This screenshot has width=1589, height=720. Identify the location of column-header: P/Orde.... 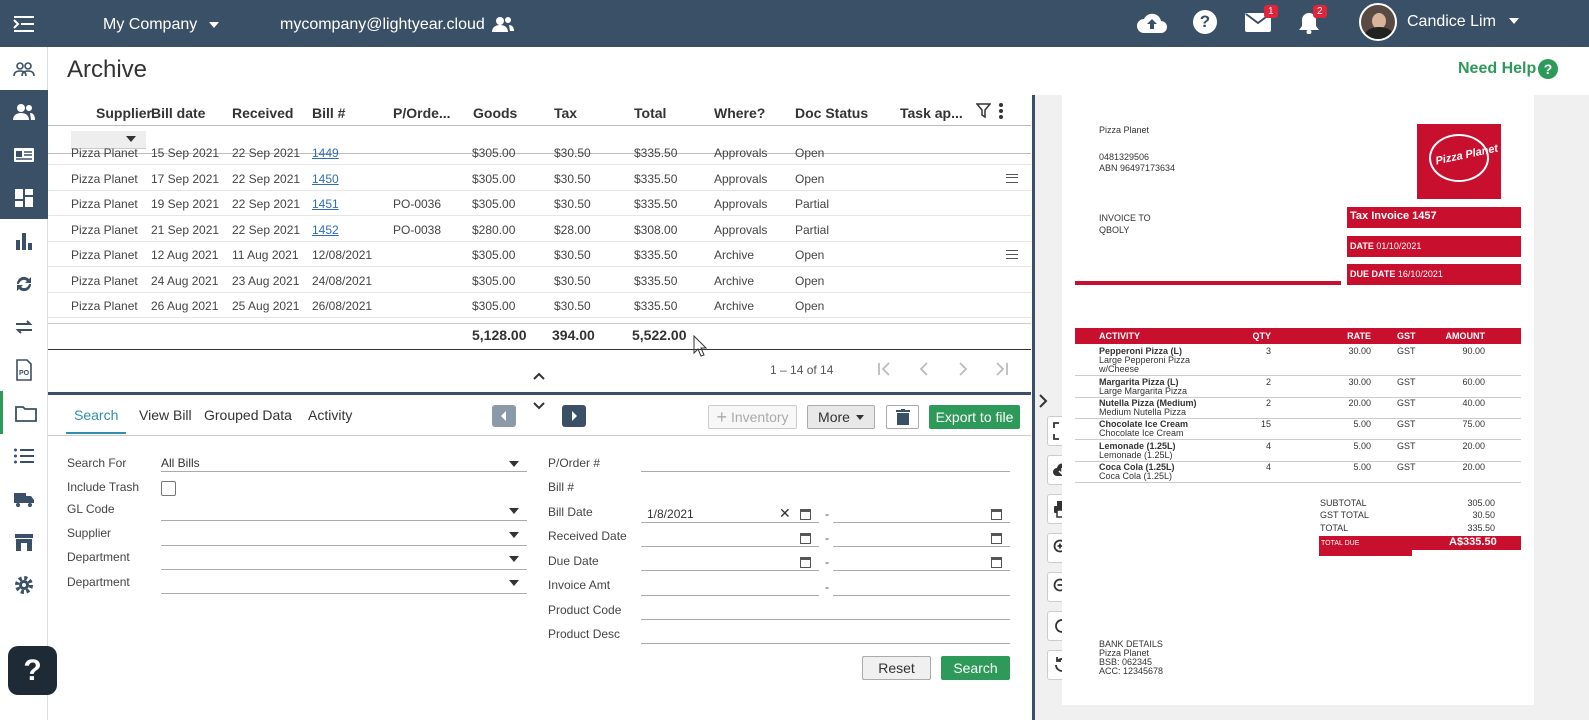
(422, 113).